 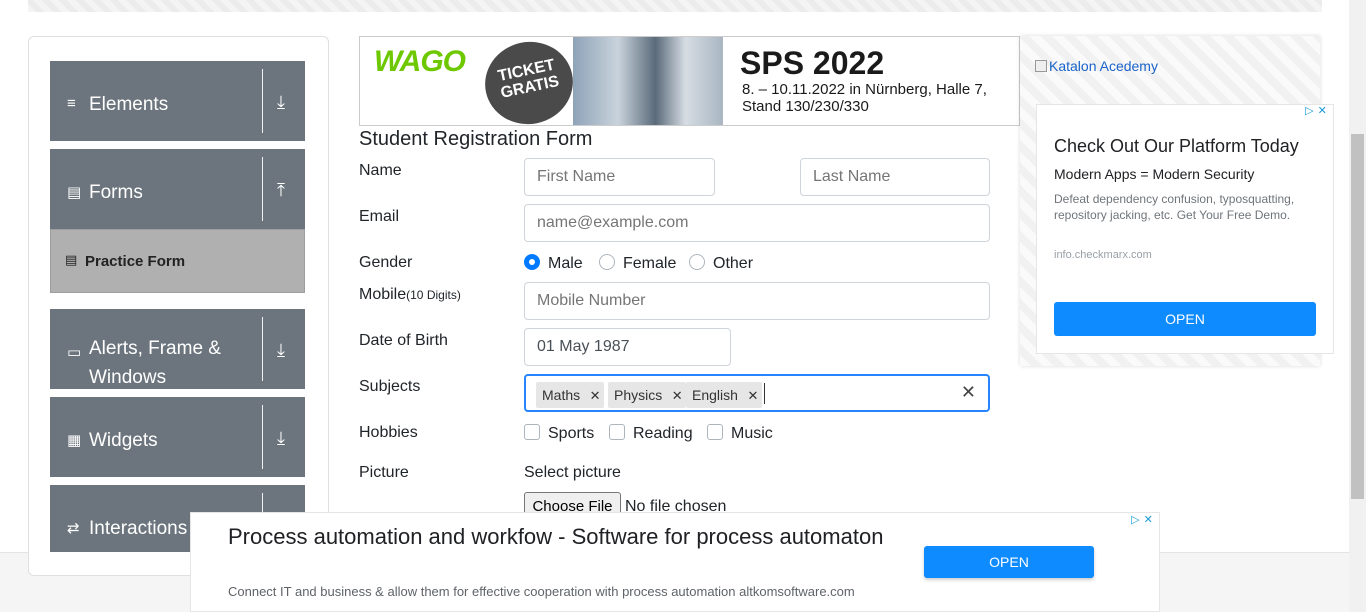 I want to click on scrollbar-thumb, so click(x=1357, y=316).